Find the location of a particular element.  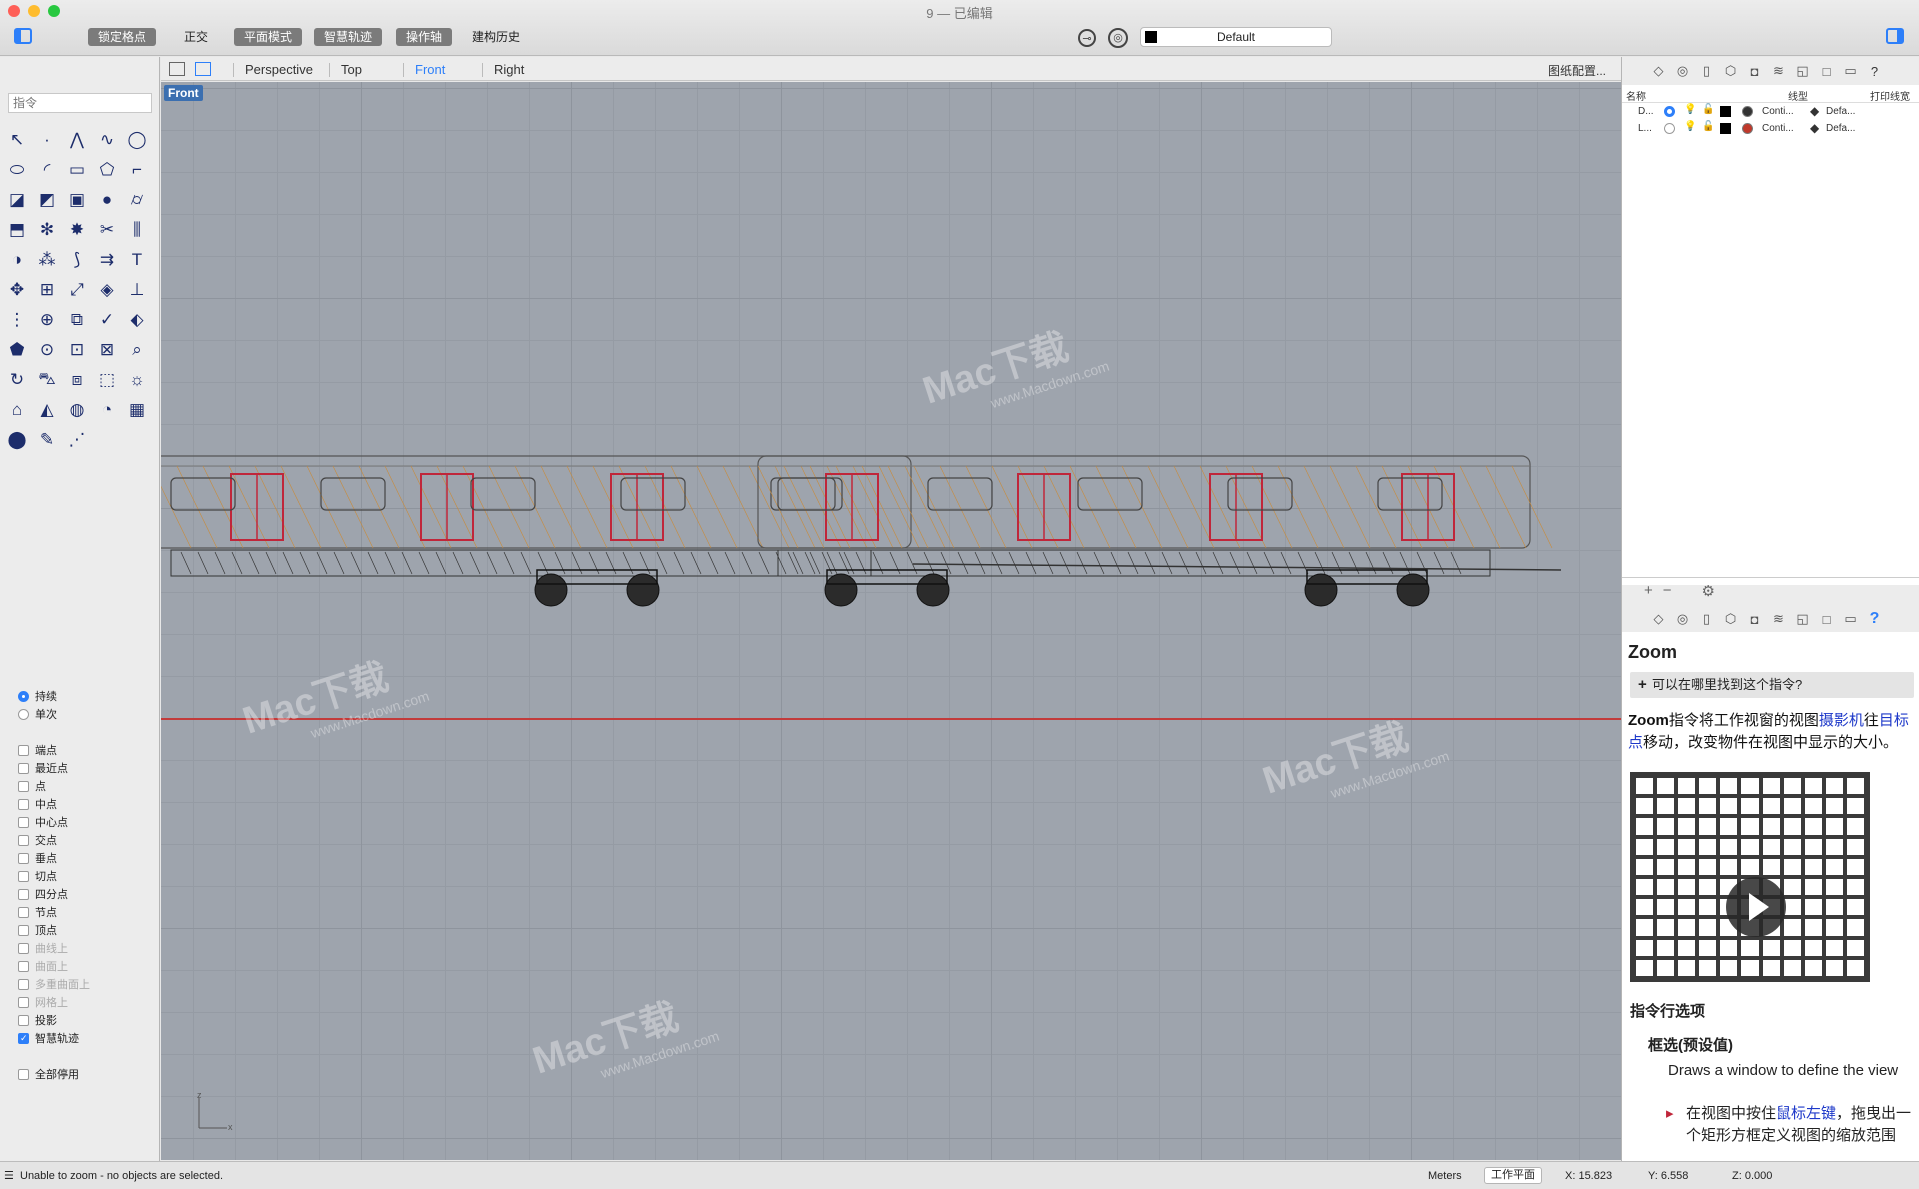

polygon-tool-icon: ⬠ is located at coordinates (107, 170).